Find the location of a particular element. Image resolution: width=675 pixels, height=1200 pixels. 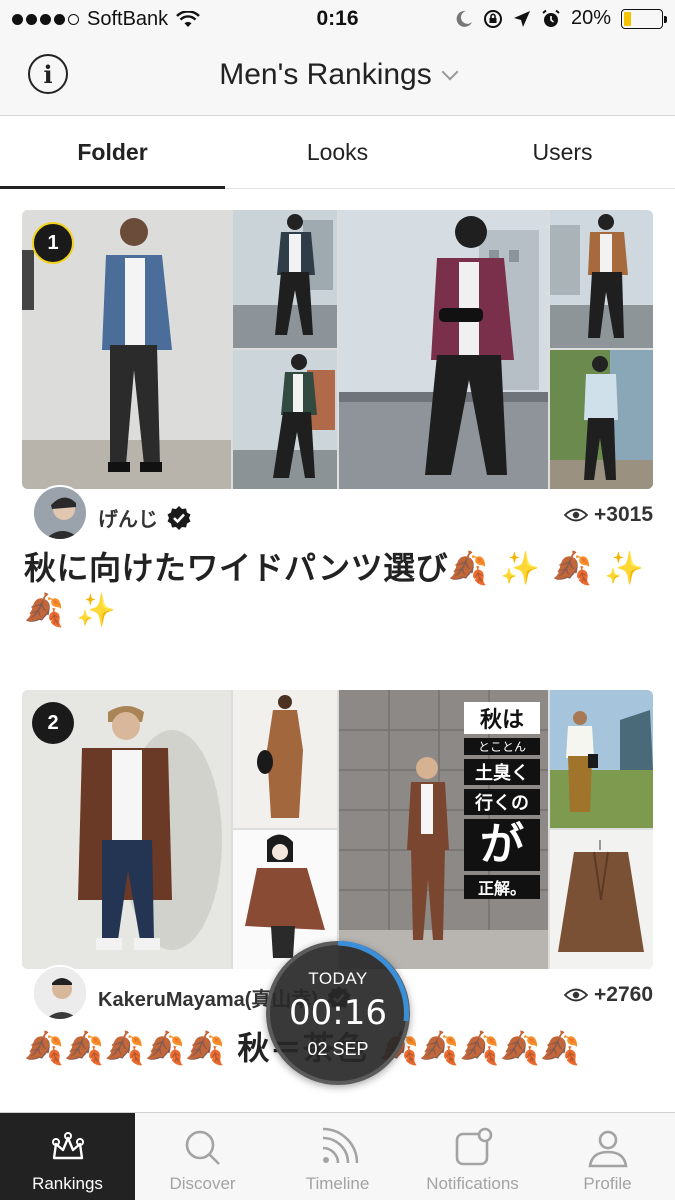

tab-users-label: Users is located at coordinates (562, 152).